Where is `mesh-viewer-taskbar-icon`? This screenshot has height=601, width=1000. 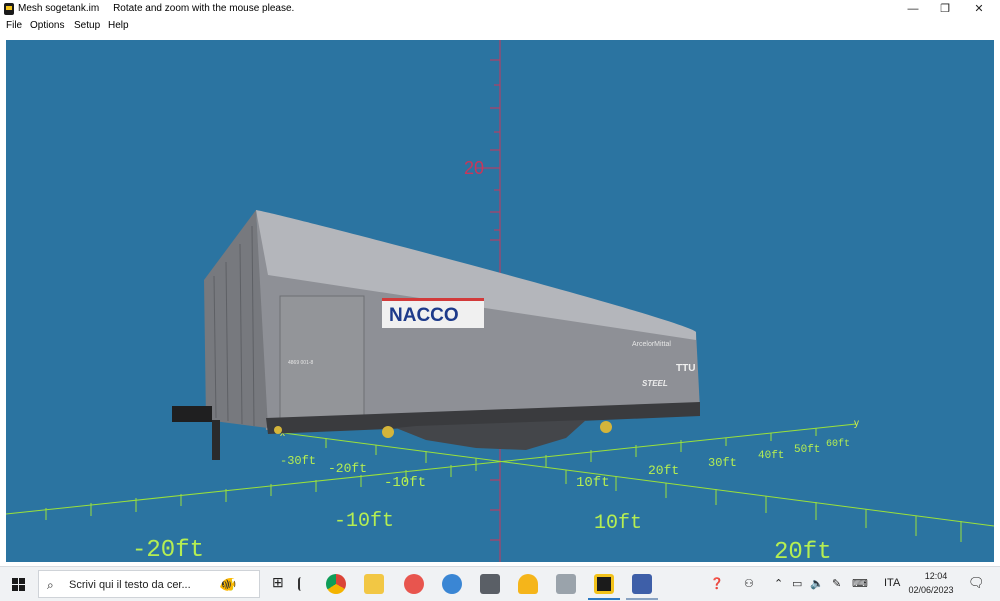 mesh-viewer-taskbar-icon is located at coordinates (604, 584).